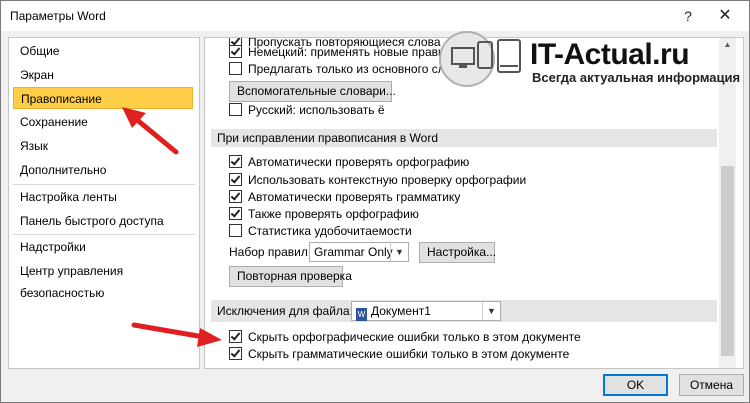 This screenshot has width=750, height=403. I want to click on recheck-button: Повторная проверка, so click(290, 276).